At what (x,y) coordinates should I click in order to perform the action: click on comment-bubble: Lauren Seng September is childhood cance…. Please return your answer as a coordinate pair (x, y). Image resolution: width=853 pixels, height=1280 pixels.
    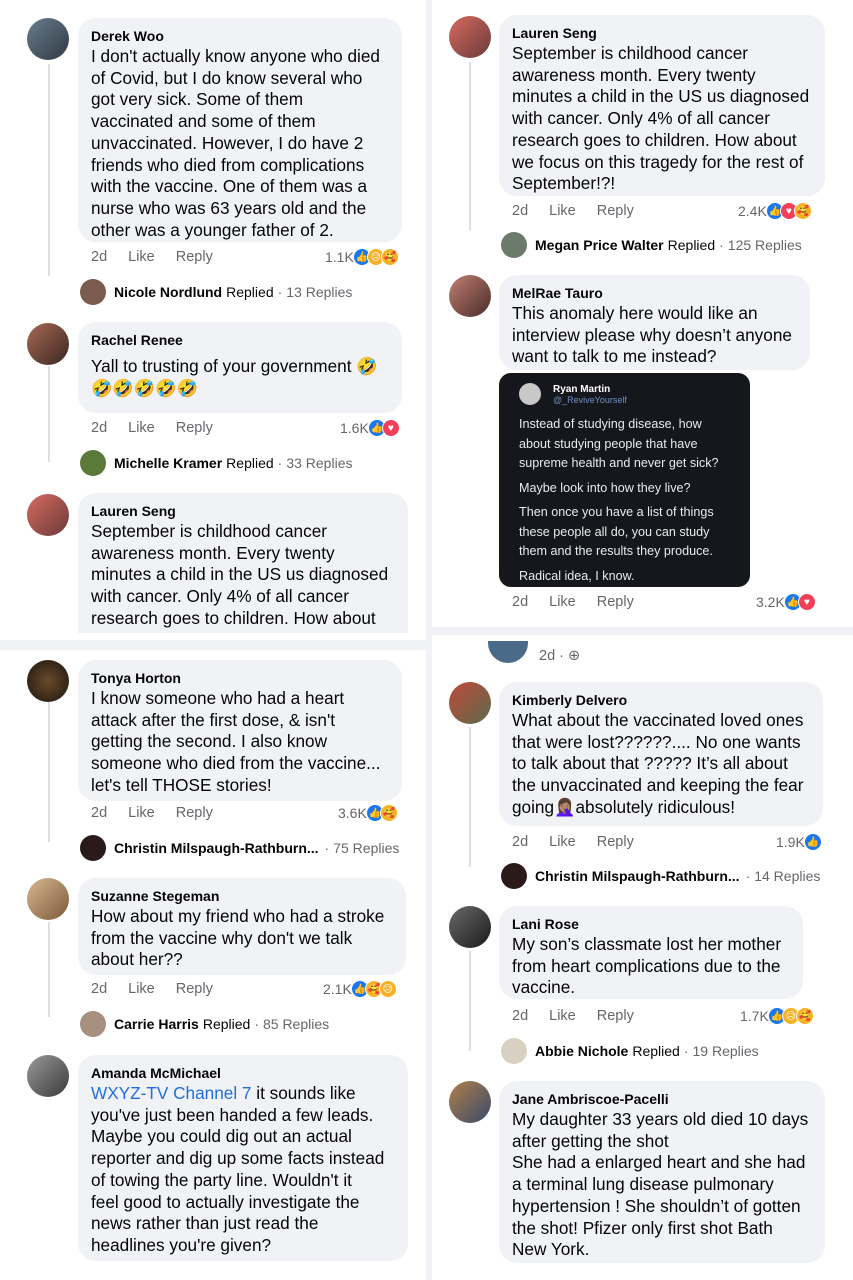
    Looking at the image, I should click on (243, 563).